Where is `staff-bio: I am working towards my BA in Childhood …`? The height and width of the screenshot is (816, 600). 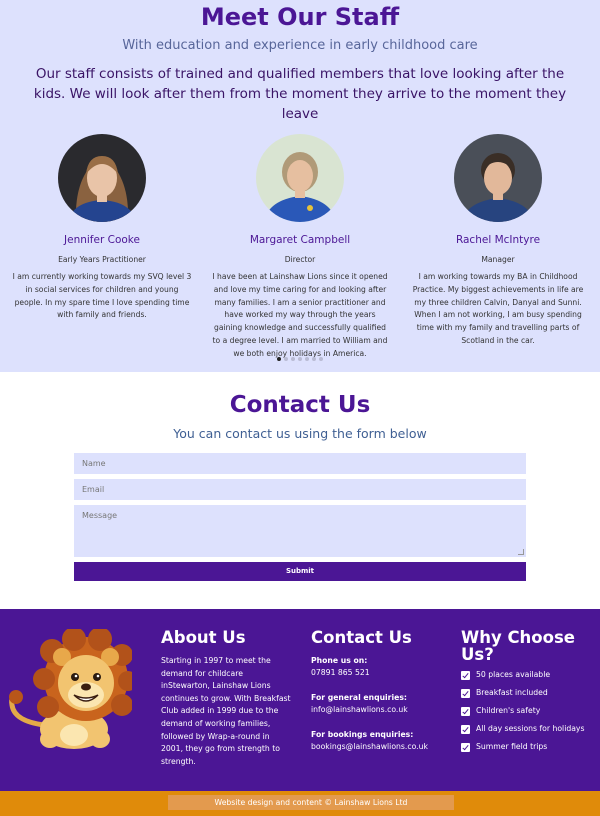 staff-bio: I am working towards my BA in Childhood … is located at coordinates (498, 308).